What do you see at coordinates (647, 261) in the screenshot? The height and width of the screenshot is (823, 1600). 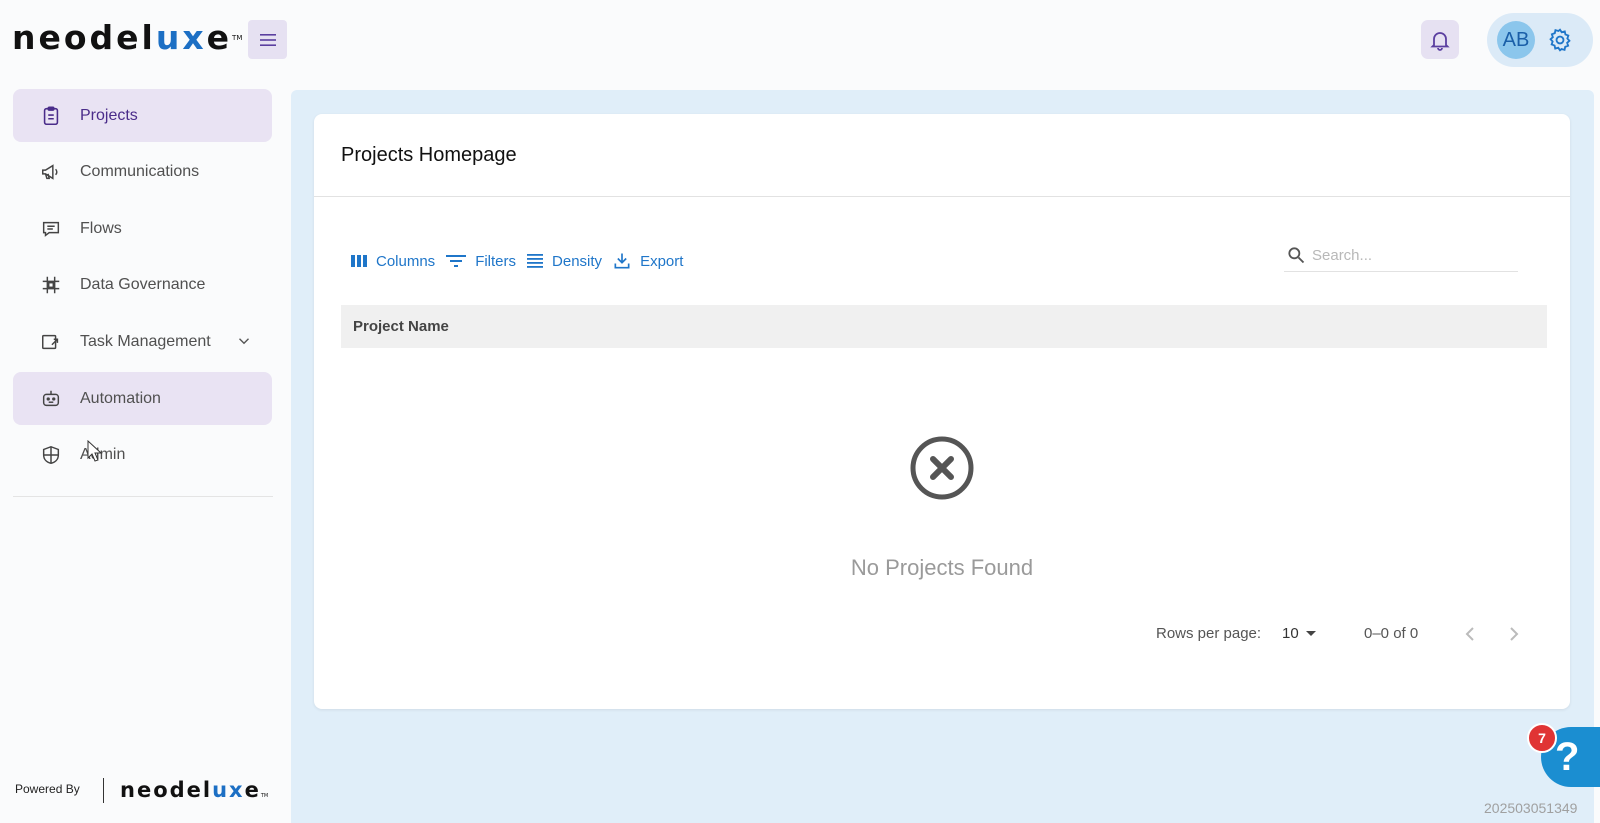 I see `export-button: Export` at bounding box center [647, 261].